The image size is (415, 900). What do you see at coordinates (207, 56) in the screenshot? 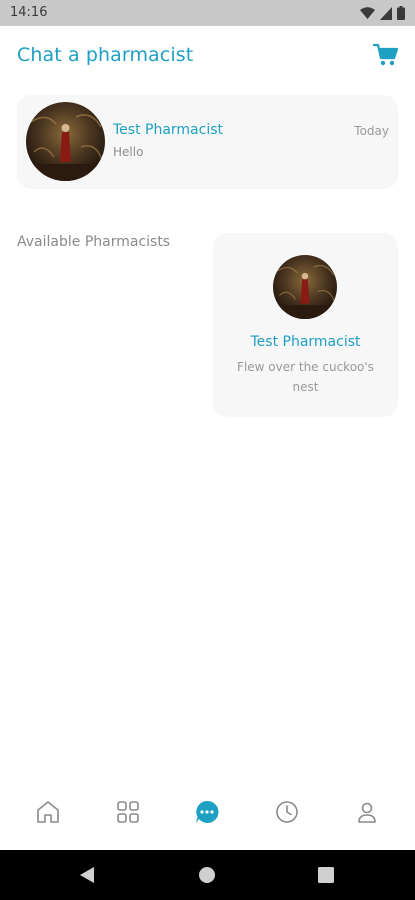
I see `app-header: Chat a pharmacist` at bounding box center [207, 56].